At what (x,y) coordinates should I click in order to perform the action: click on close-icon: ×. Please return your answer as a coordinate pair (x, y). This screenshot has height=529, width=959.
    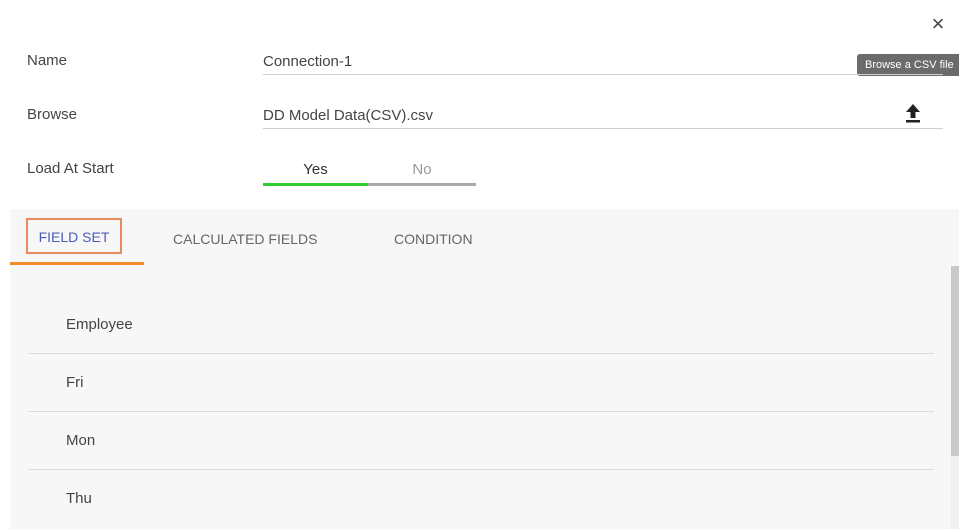
    Looking at the image, I should click on (938, 24).